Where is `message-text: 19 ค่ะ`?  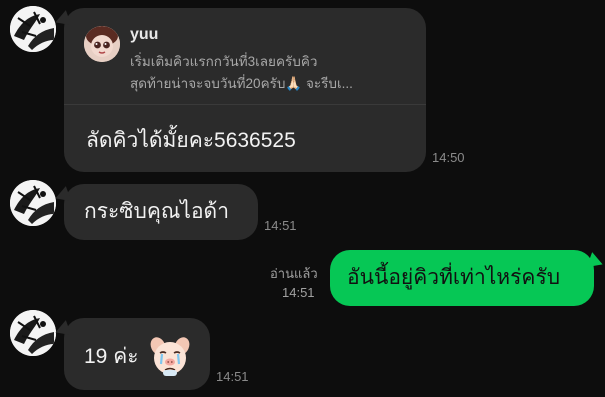
message-text: 19 ค่ะ is located at coordinates (111, 356).